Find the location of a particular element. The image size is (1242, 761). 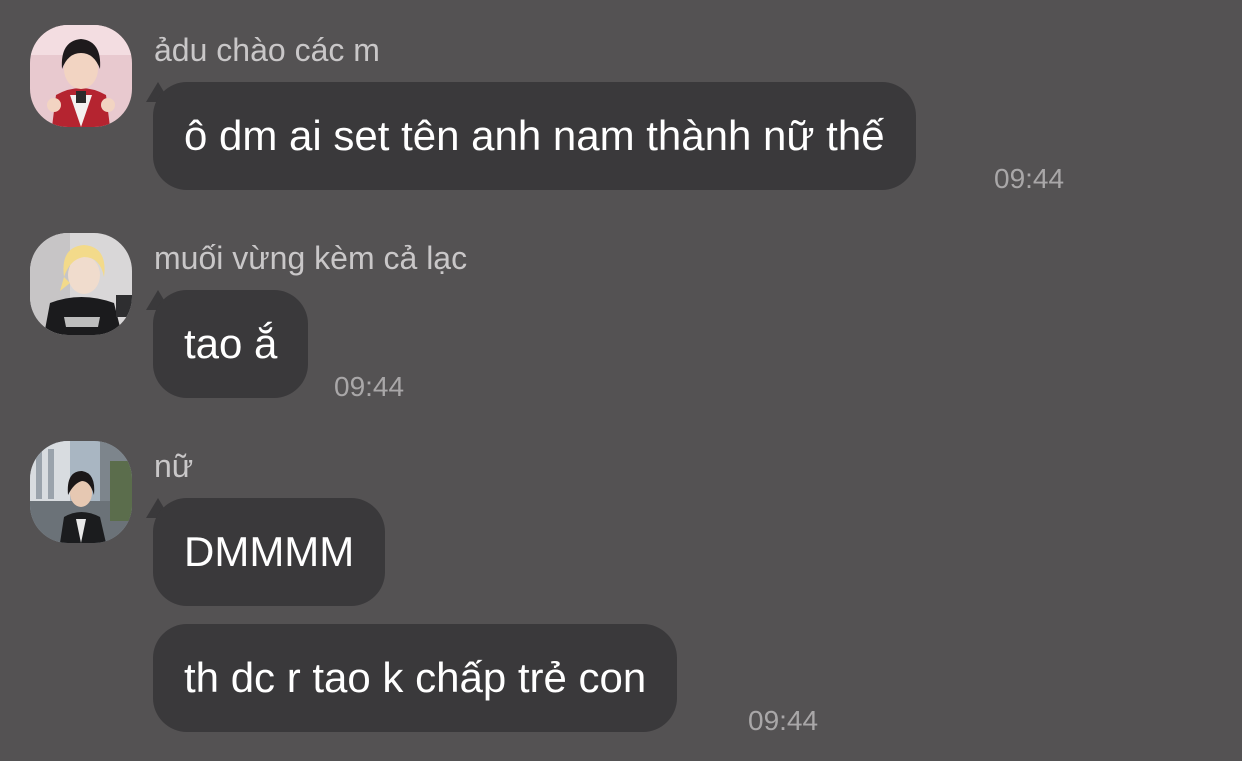

message-bubble: tao ắ is located at coordinates (231, 344).